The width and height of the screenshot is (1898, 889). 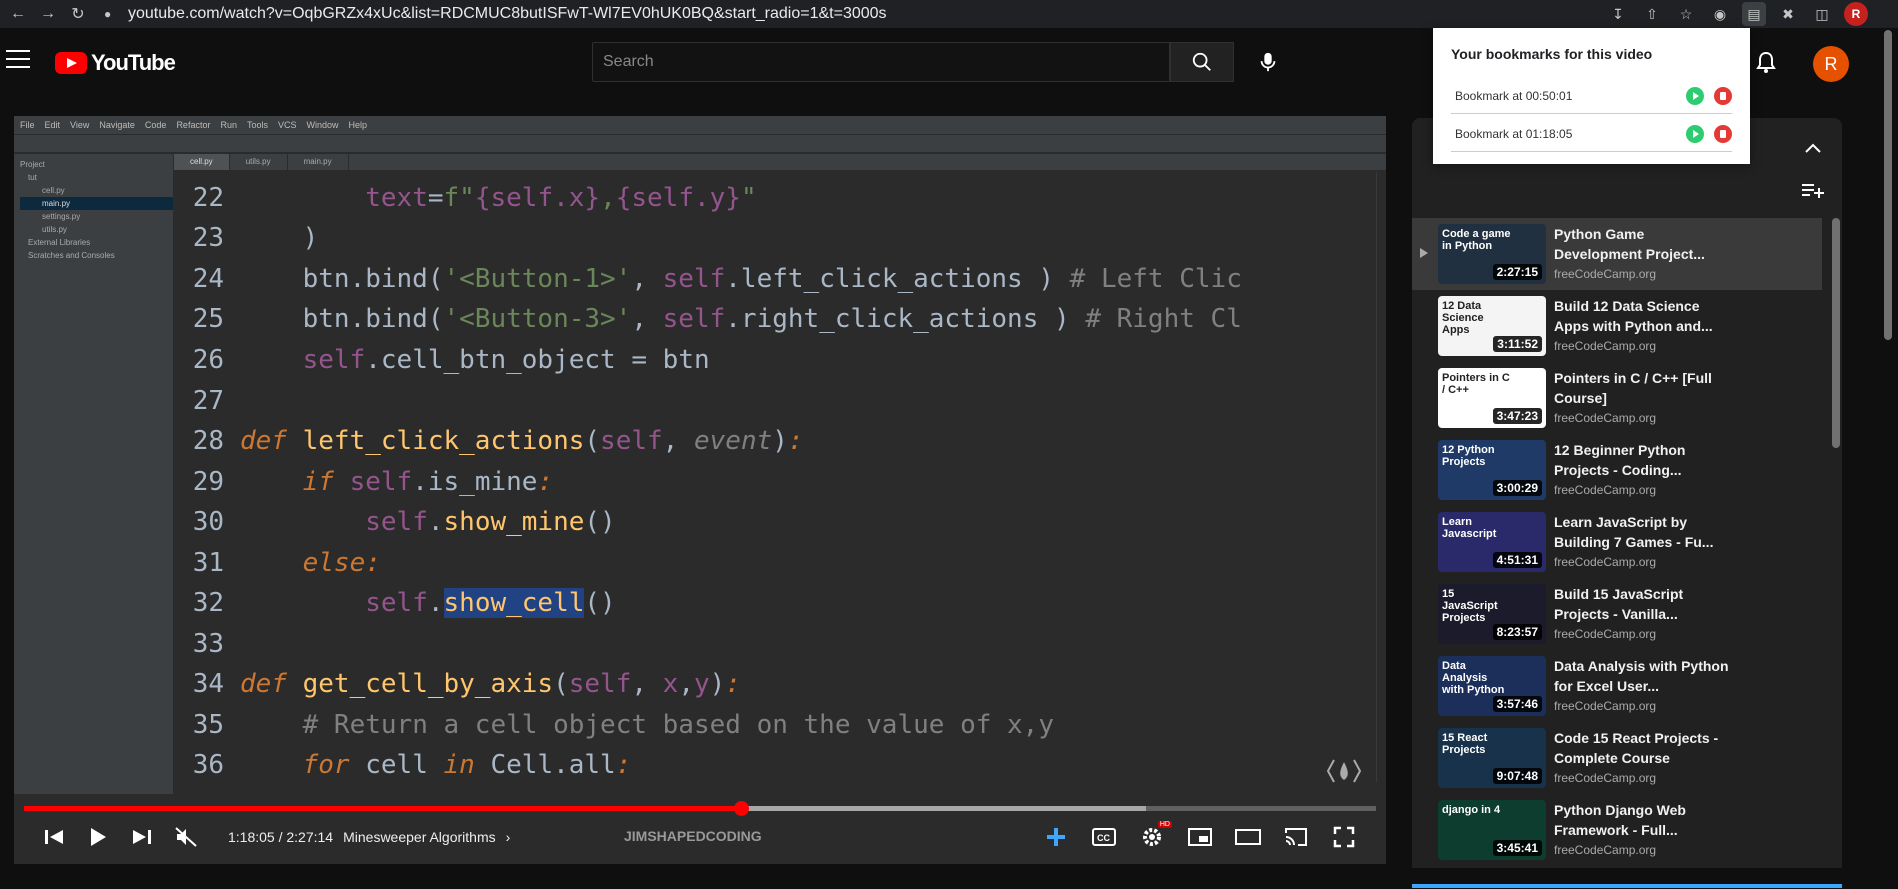 What do you see at coordinates (1642, 748) in the screenshot?
I see `video-title: Code 15 React Projects - Complete Course` at bounding box center [1642, 748].